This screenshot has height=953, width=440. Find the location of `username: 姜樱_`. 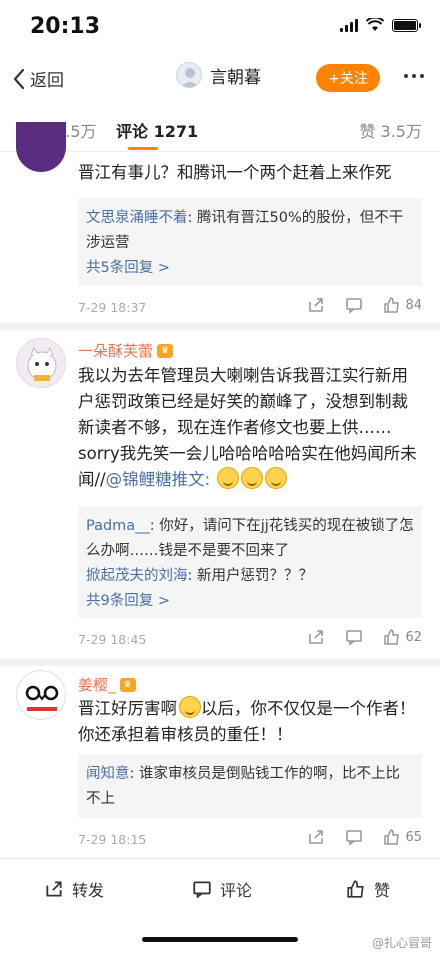

username: 姜樱_ is located at coordinates (97, 684).